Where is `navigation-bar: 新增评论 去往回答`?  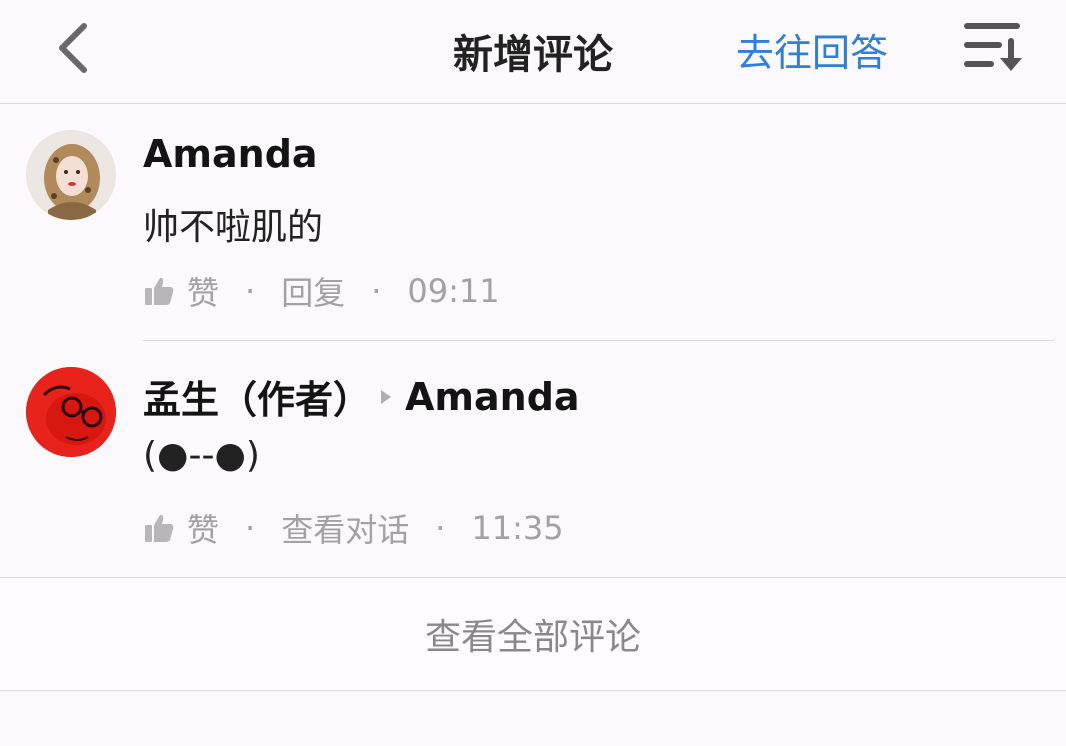 navigation-bar: 新增评论 去往回答 is located at coordinates (533, 52).